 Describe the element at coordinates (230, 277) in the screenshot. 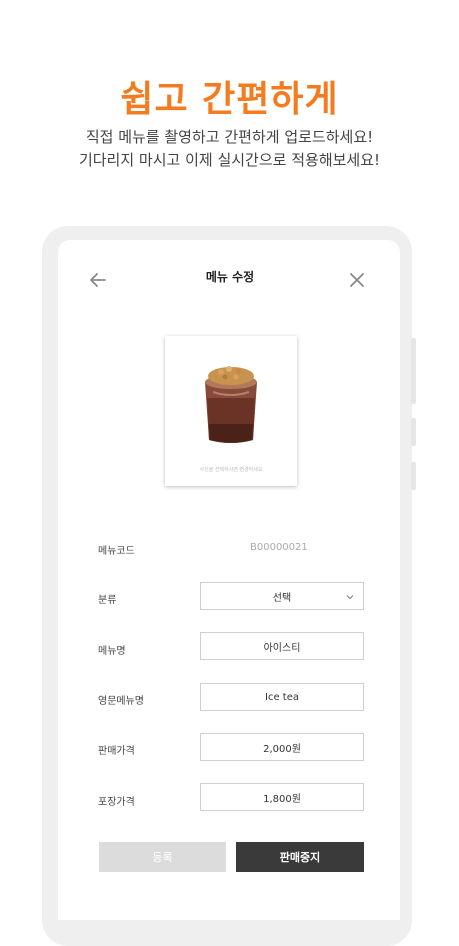

I see `screen-title: 메뉴 수정` at that location.